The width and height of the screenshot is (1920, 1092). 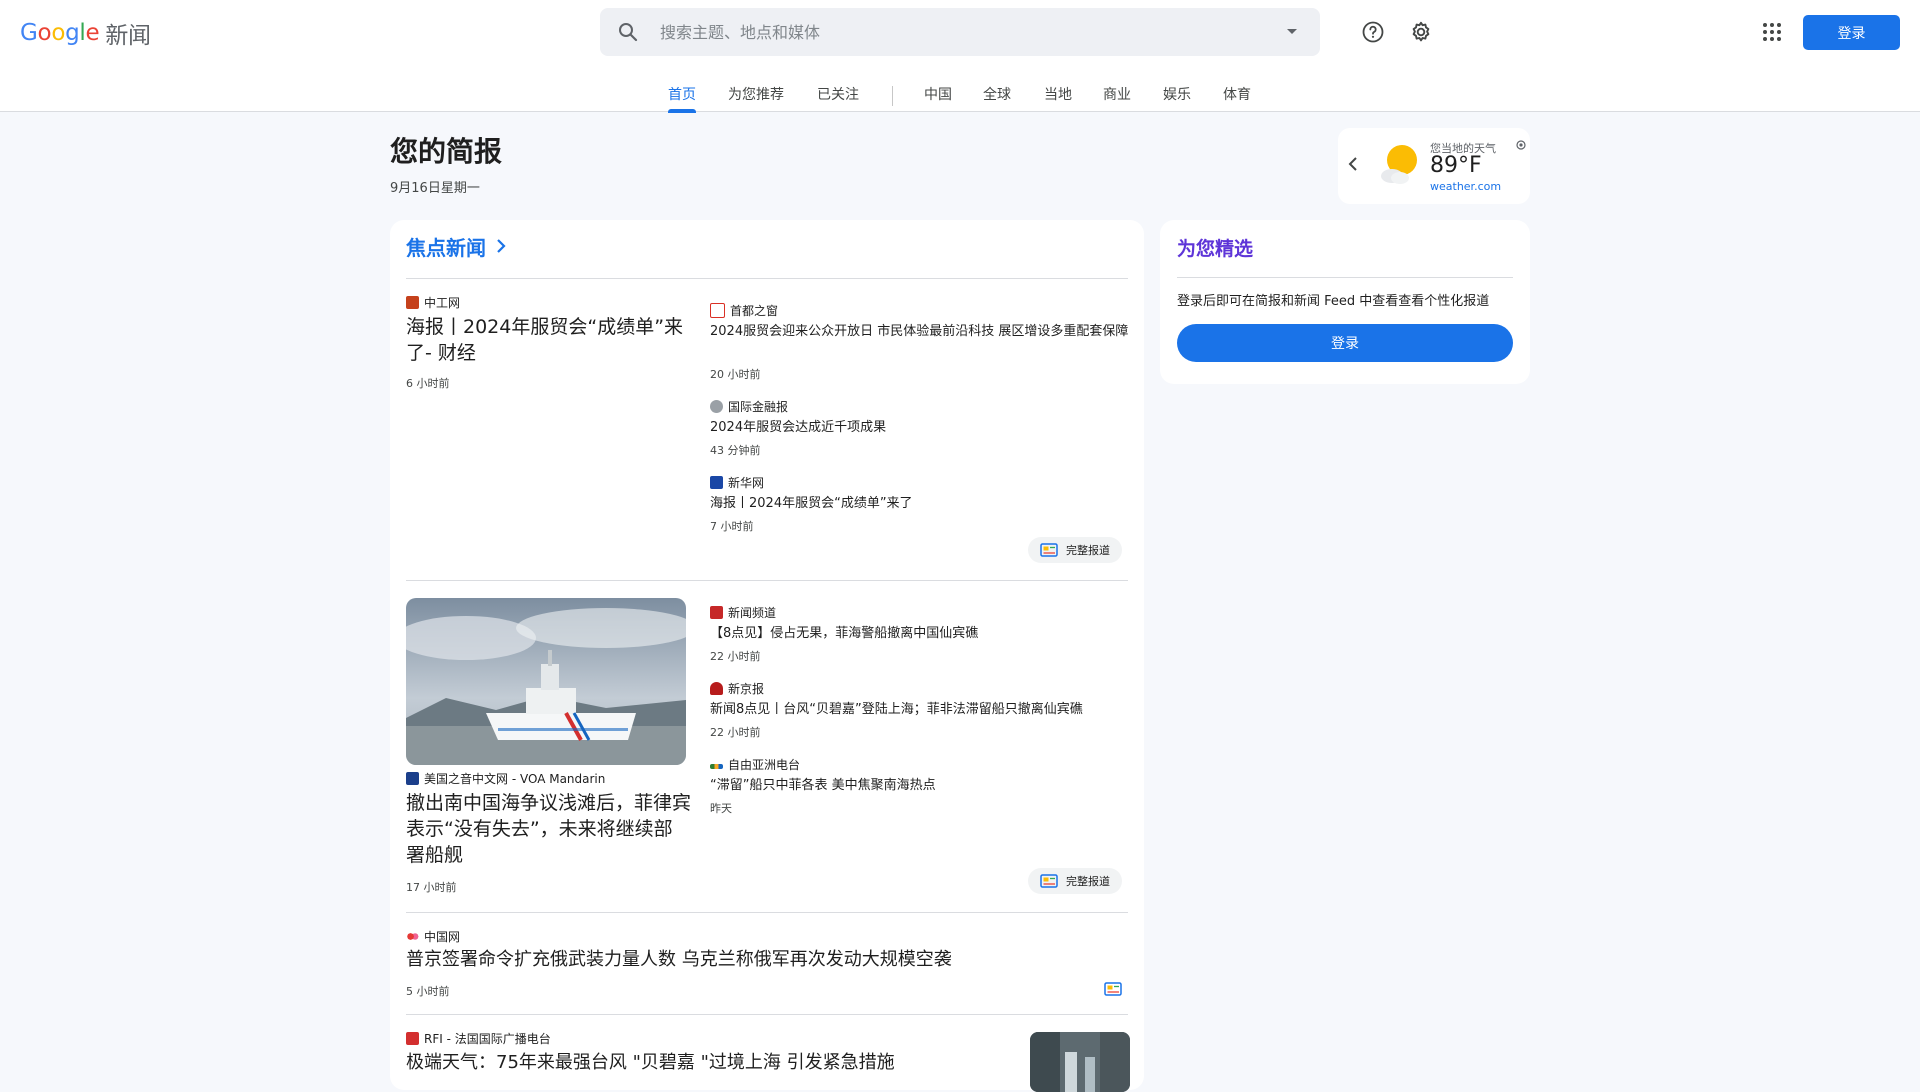 What do you see at coordinates (920, 428) in the screenshot?
I see `story-headline: 2024年服贸会达成近千项成果` at bounding box center [920, 428].